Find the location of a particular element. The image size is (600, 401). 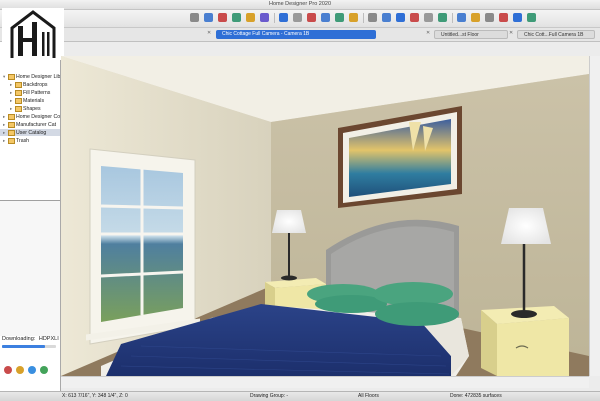

library-item: ▸ Shapes is located at coordinates (30, 108).